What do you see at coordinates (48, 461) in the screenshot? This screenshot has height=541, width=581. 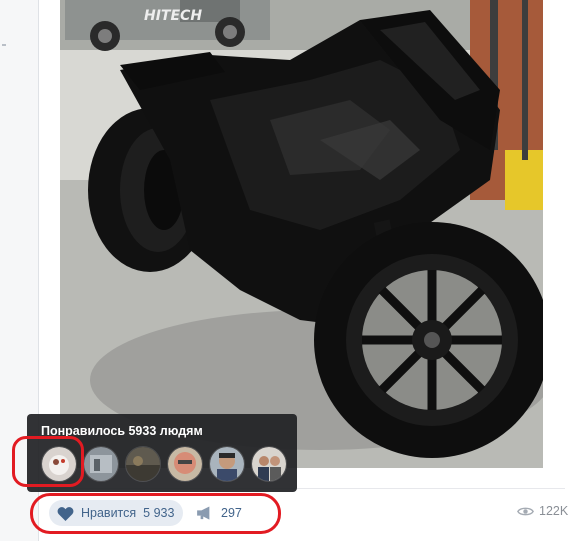 I see `annotation-circle-avatar` at bounding box center [48, 461].